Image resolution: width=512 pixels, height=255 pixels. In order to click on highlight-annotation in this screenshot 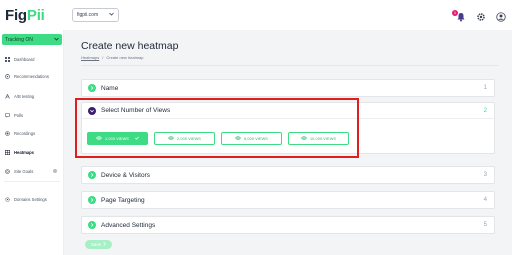, I will do `click(217, 128)`.